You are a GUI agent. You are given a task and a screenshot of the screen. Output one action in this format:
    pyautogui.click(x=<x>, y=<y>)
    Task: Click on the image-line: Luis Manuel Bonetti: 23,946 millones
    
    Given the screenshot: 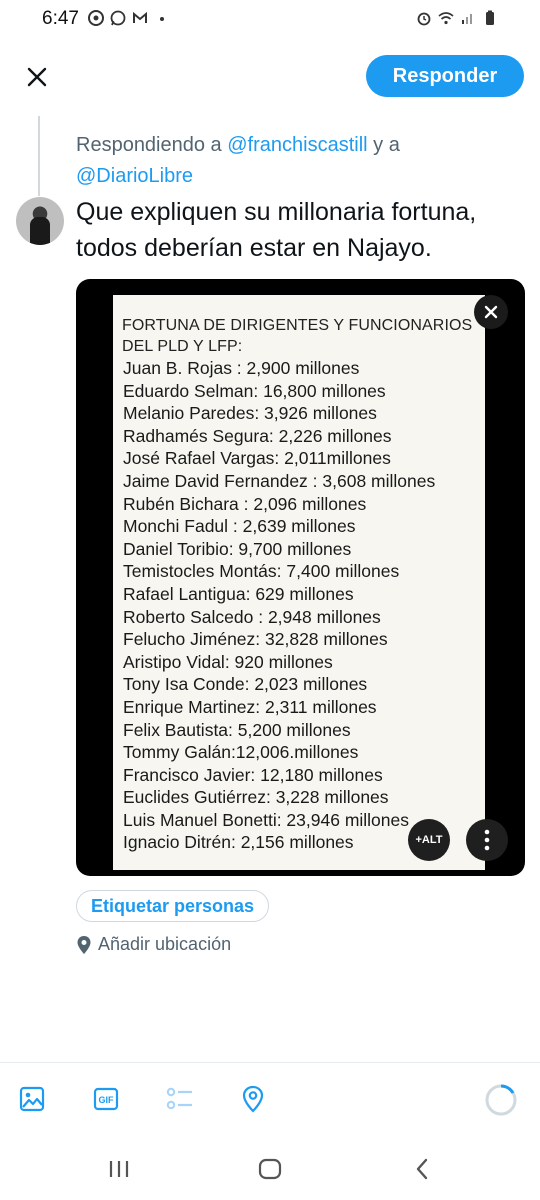 What is the action you would take?
    pyautogui.click(x=266, y=819)
    